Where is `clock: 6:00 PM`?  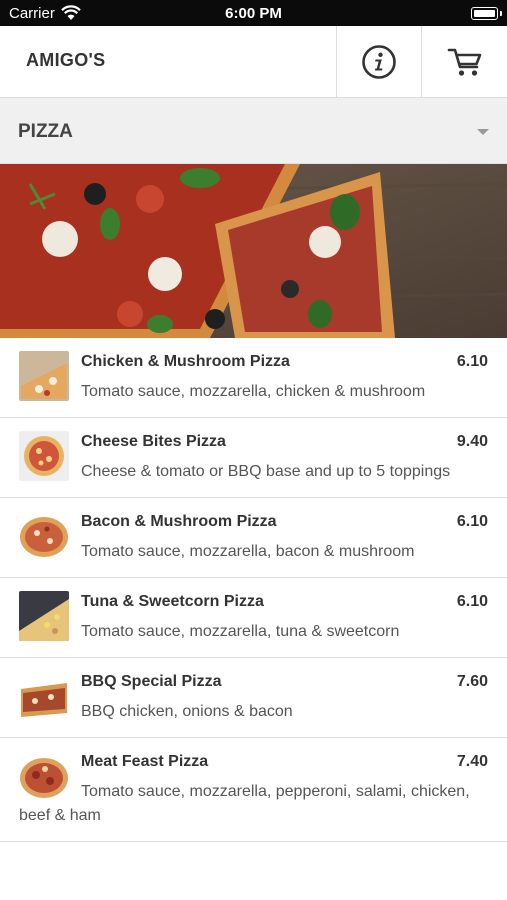
clock: 6:00 PM is located at coordinates (253, 13).